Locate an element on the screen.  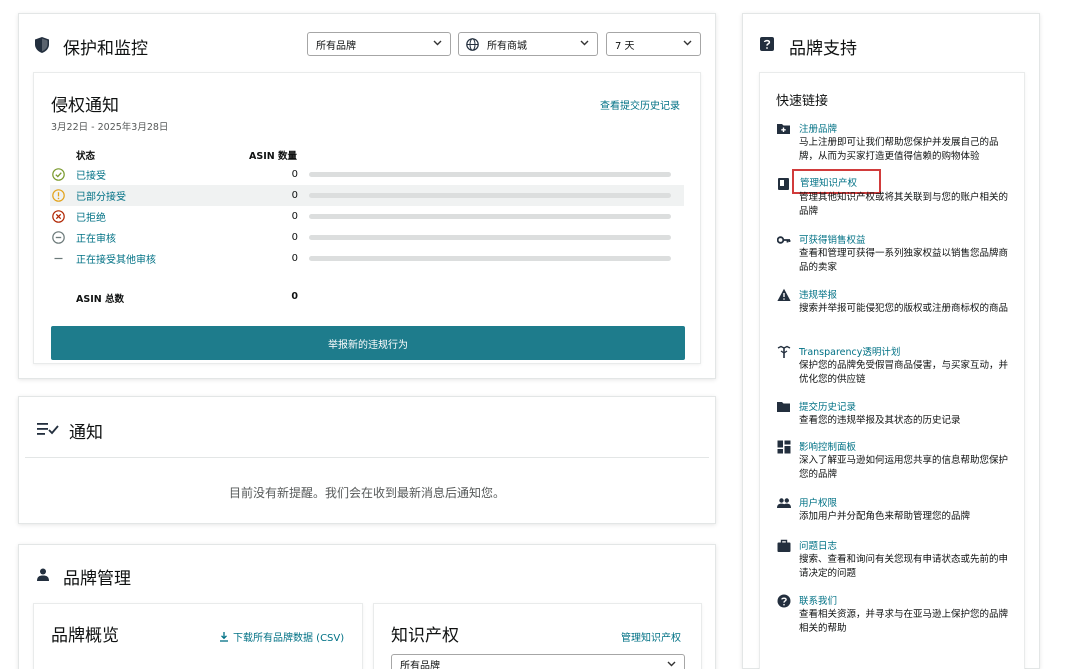
quick-link-title: 问题日志 is located at coordinates (818, 545).